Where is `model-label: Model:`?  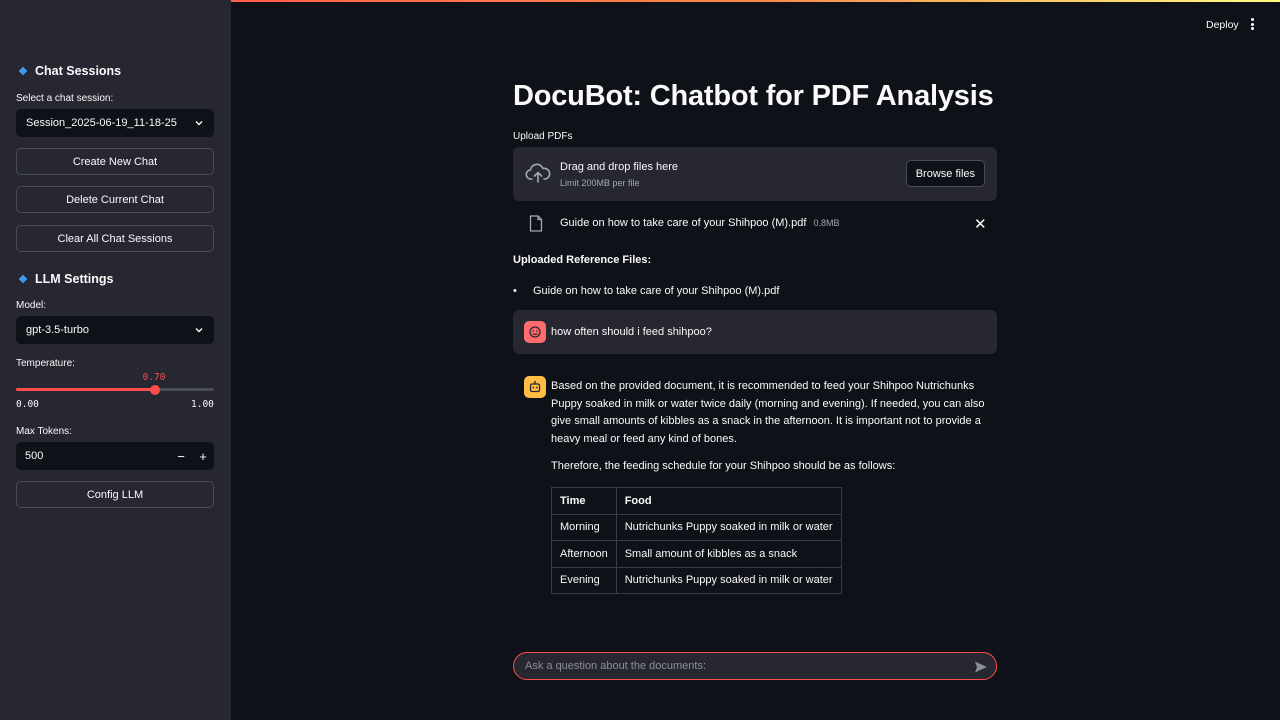
model-label: Model: is located at coordinates (31, 305).